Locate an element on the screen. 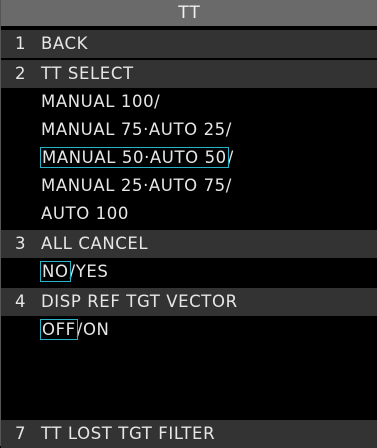 This screenshot has height=448, width=377. option-manual-50-auto-50: MANUAL 50·AUTO 50/ is located at coordinates (189, 158).